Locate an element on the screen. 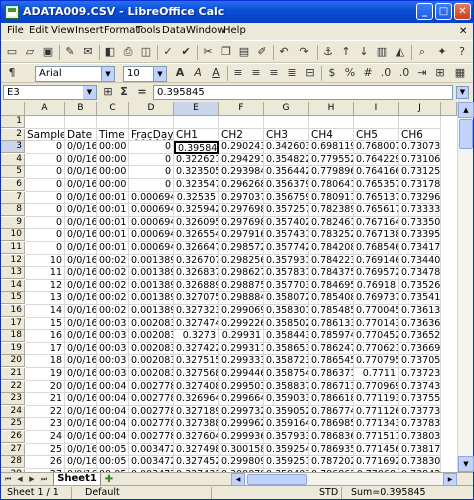  row-header: 17 is located at coordinates (13, 323).